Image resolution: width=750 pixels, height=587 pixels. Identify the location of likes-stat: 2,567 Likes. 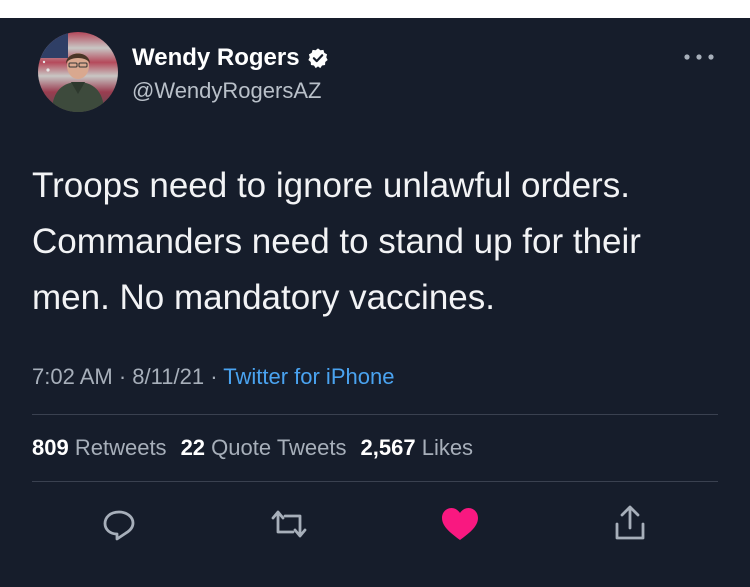
(417, 447).